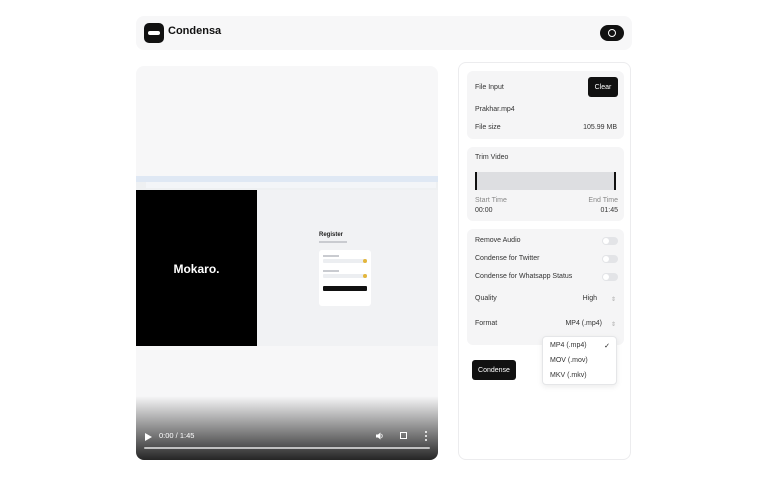 This screenshot has height=480, width=768. I want to click on twitter-toggle, so click(610, 259).